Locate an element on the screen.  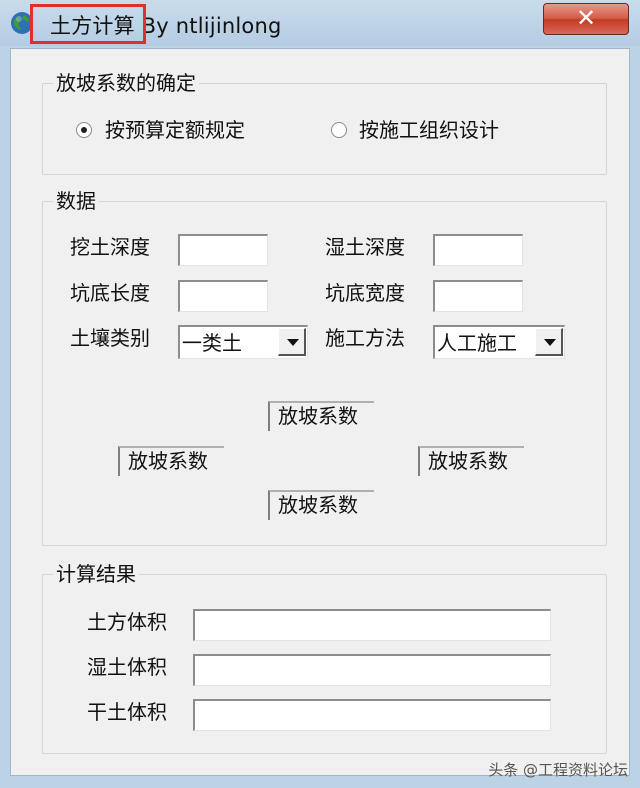
slope-group: 放坡系数的确定 按预算定额规定 按施工组织设计 is located at coordinates (324, 123).